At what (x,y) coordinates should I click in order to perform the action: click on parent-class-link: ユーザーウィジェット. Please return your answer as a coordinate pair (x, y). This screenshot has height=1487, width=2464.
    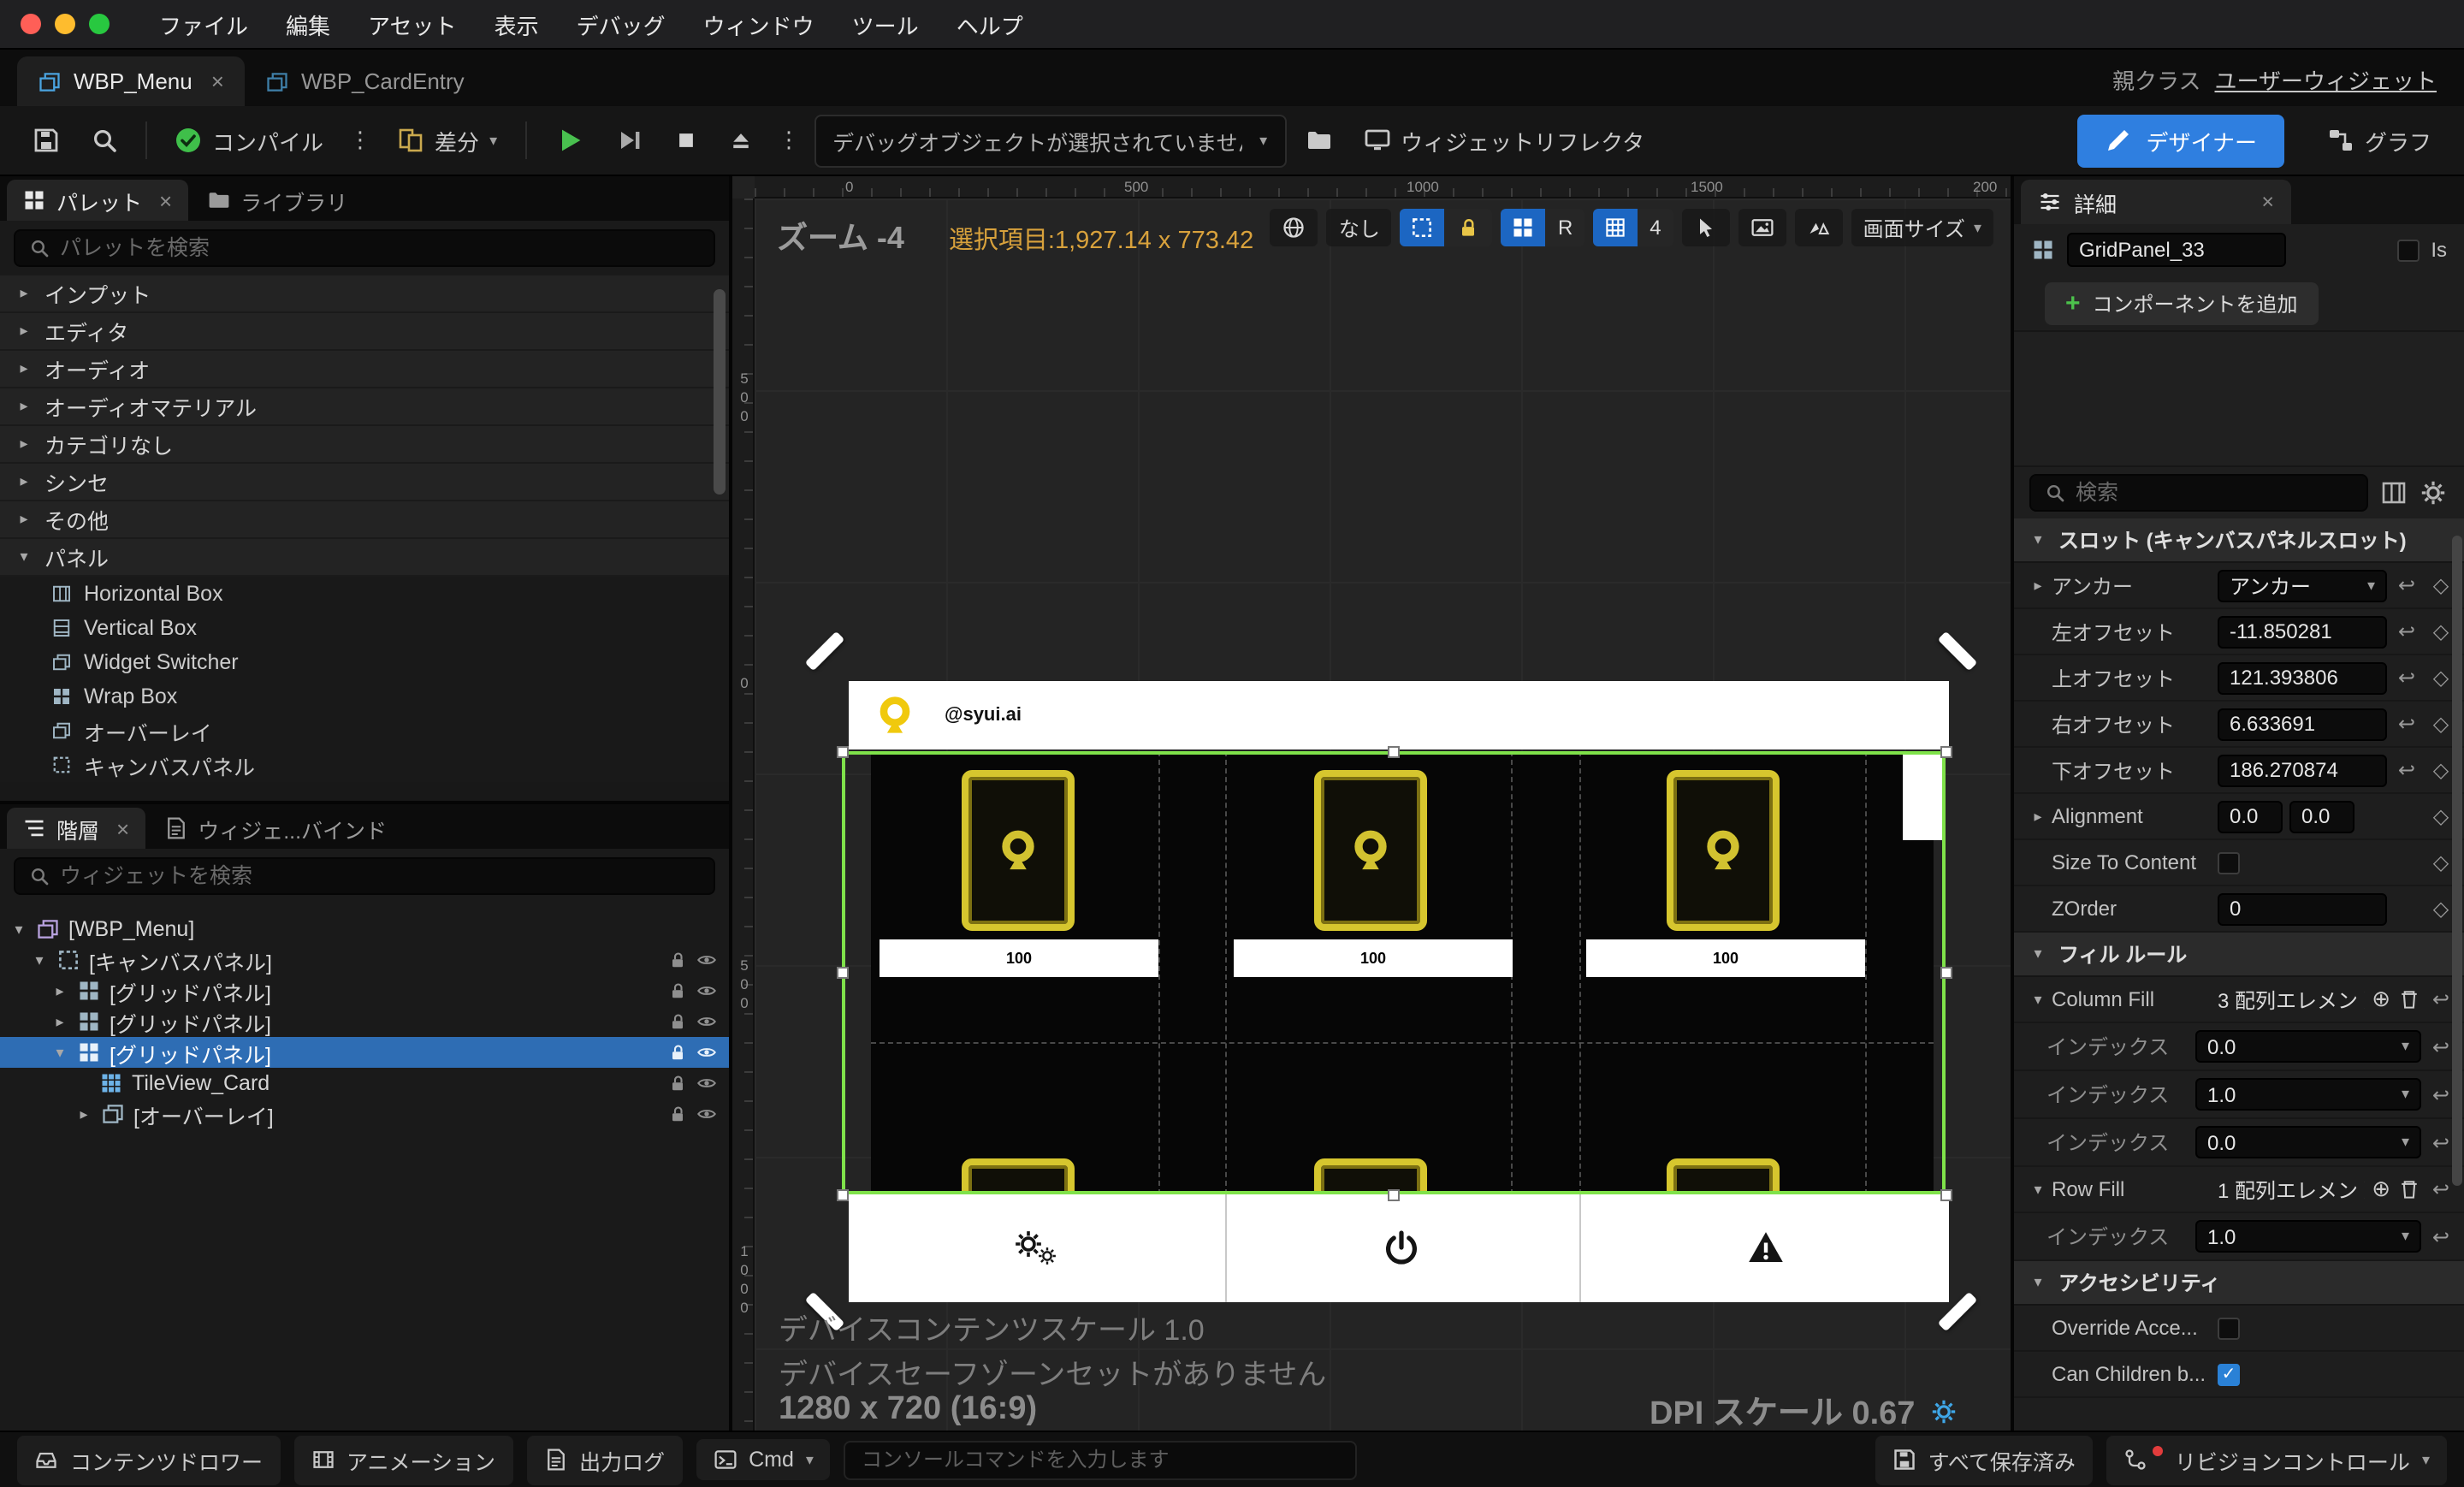
    Looking at the image, I should click on (2326, 79).